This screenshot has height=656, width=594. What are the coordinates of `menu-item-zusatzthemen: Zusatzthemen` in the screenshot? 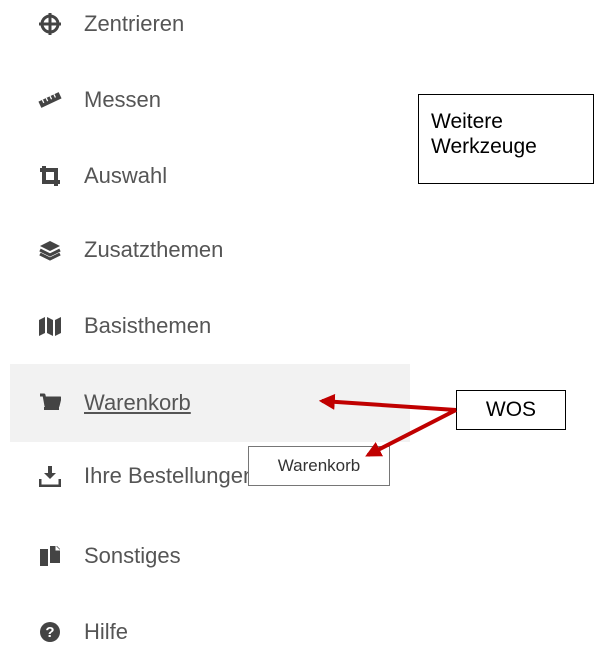 It's located at (210, 250).